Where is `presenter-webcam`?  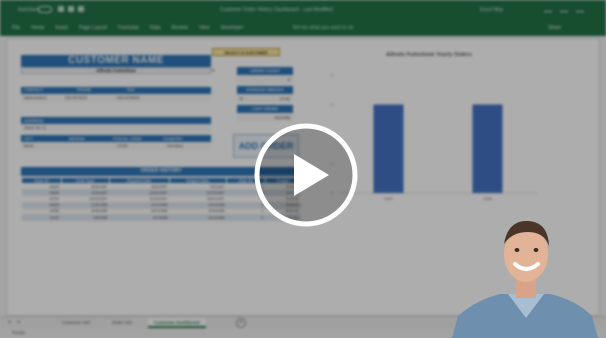 presenter-webcam is located at coordinates (525, 279).